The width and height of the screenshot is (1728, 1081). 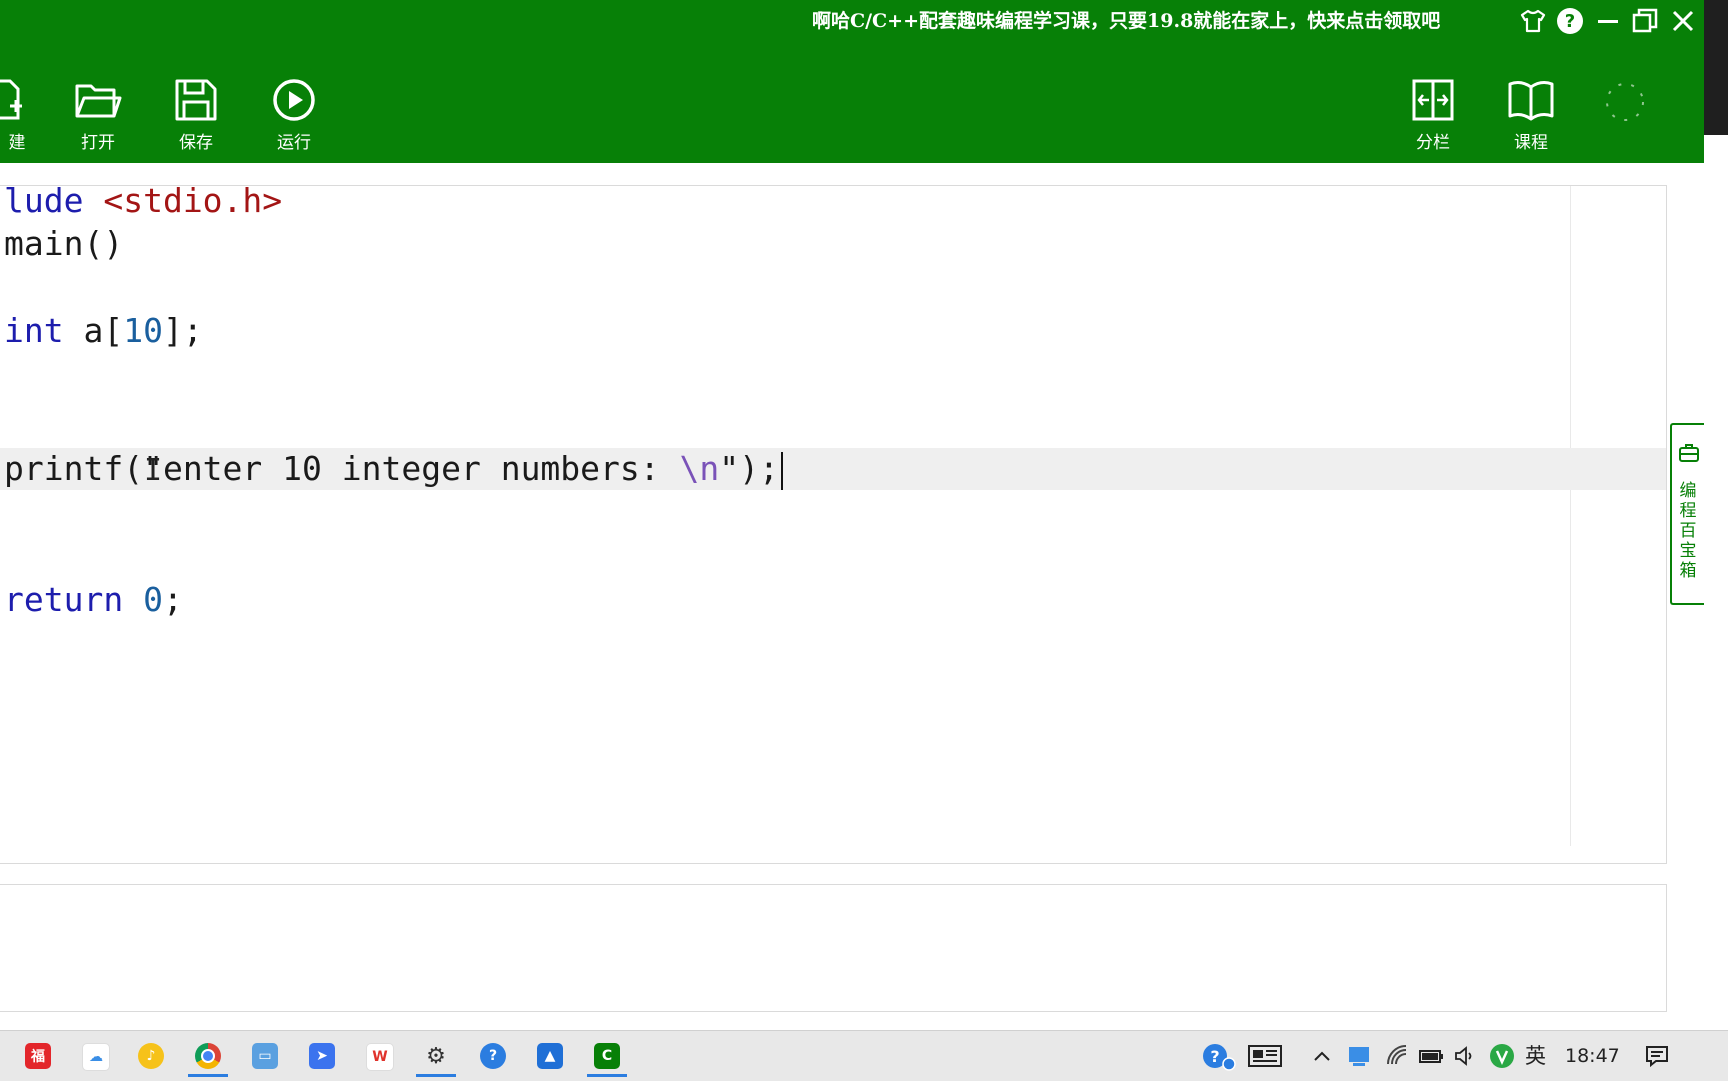 I want to click on save-icon, so click(x=196, y=100).